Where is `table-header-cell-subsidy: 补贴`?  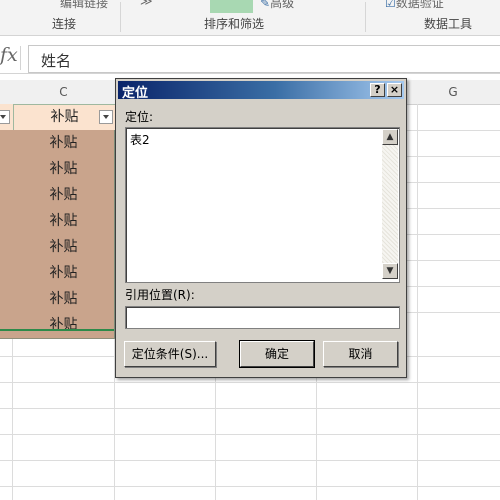
table-header-cell-subsidy: 补贴 is located at coordinates (64, 118).